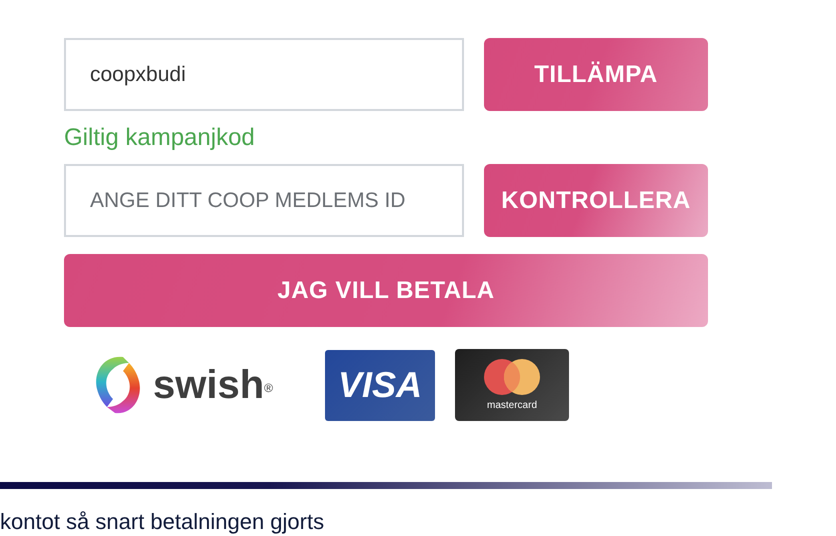 The image size is (836, 536). What do you see at coordinates (264, 200) in the screenshot?
I see `member-id-field: ANGE DITT COOP MEDLEMS ID` at bounding box center [264, 200].